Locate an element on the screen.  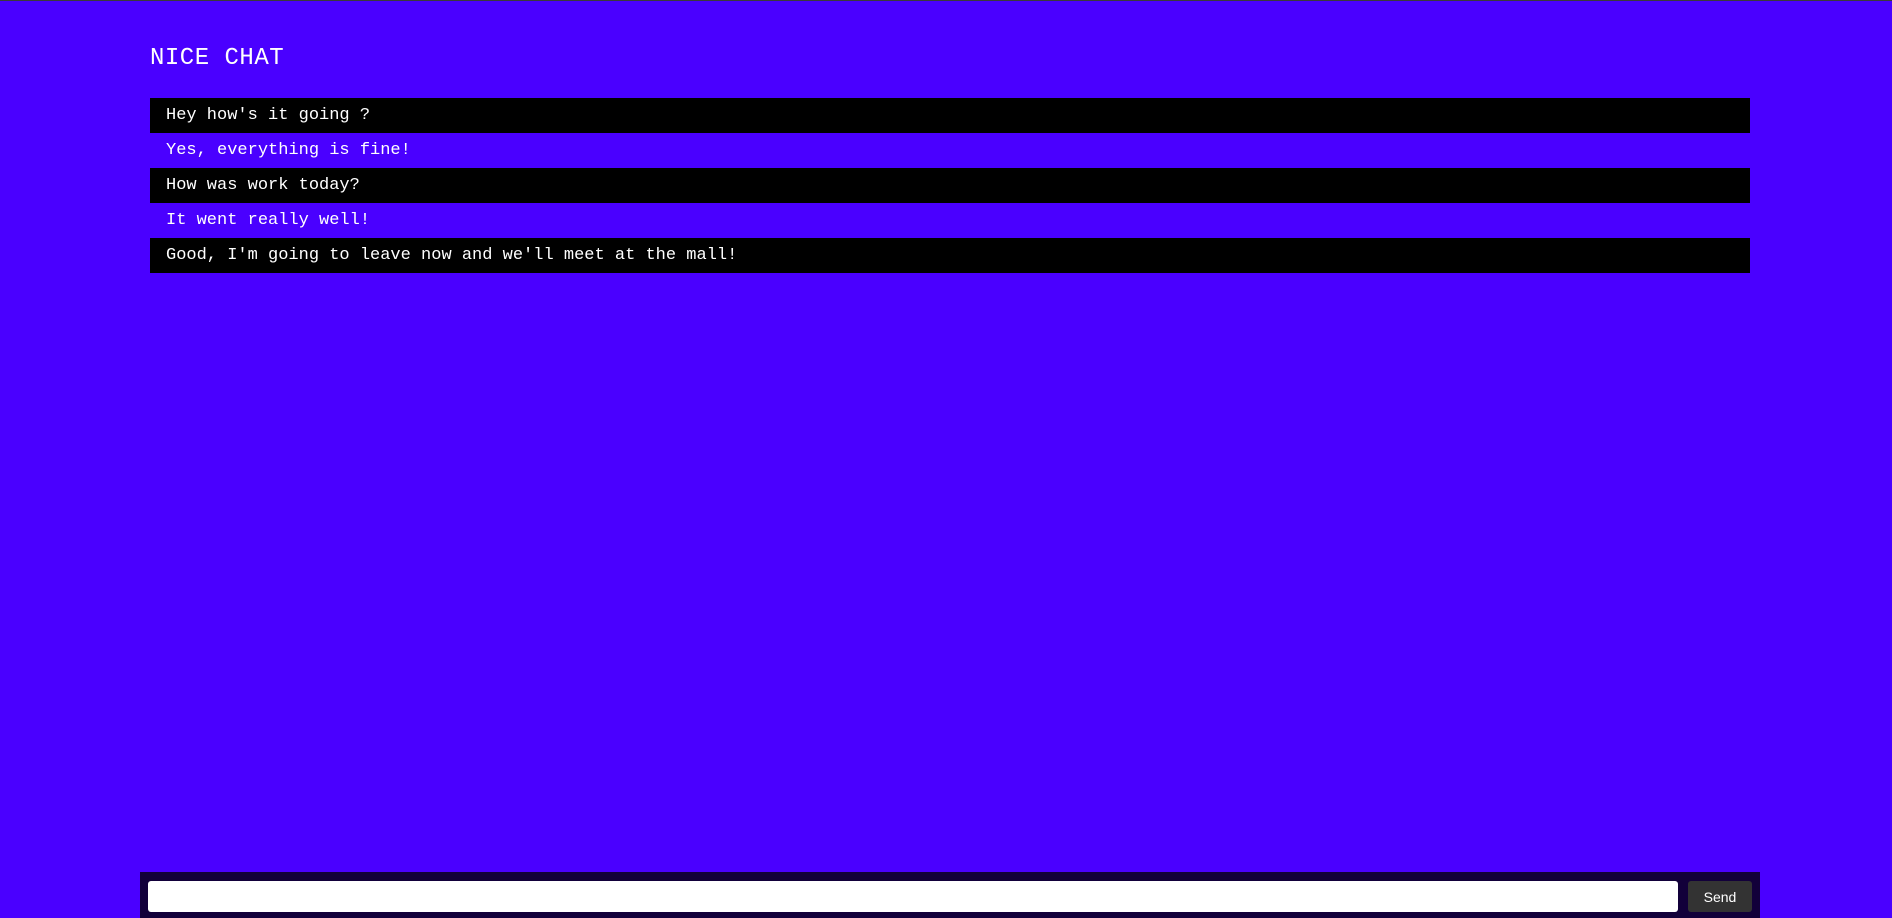
message-item: Hey how's it going ? is located at coordinates (950, 115).